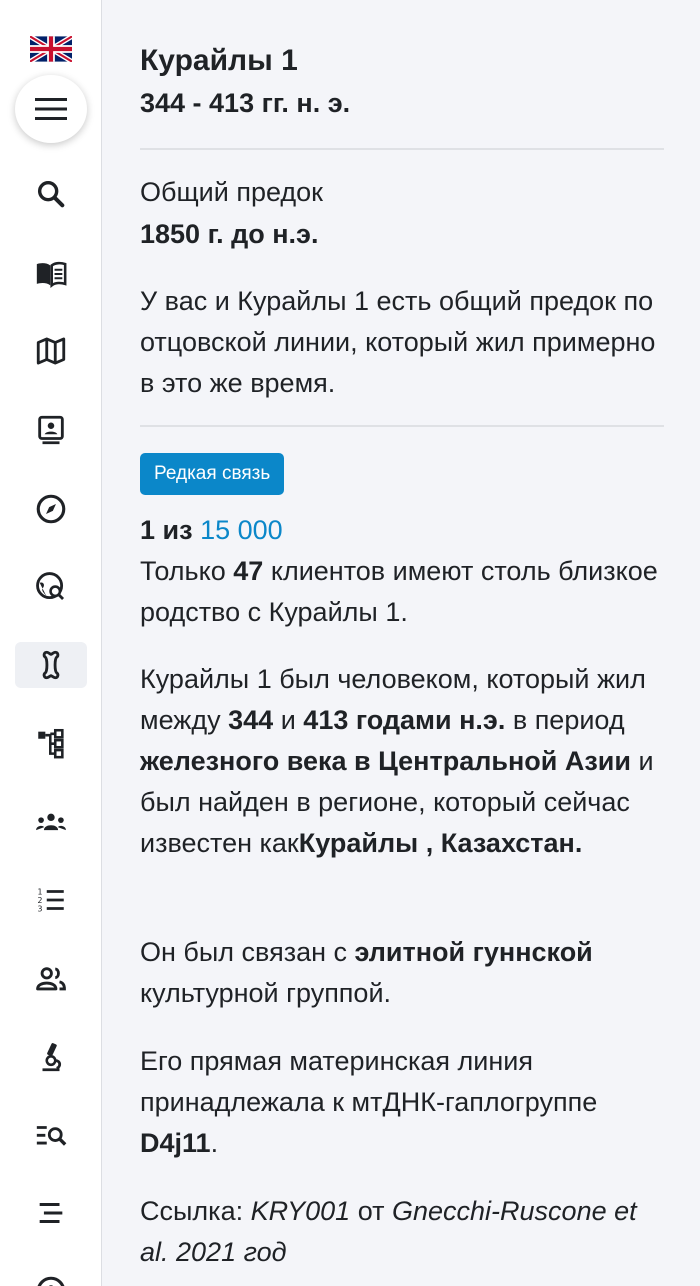  What do you see at coordinates (51, 979) in the screenshot?
I see `users-icon` at bounding box center [51, 979].